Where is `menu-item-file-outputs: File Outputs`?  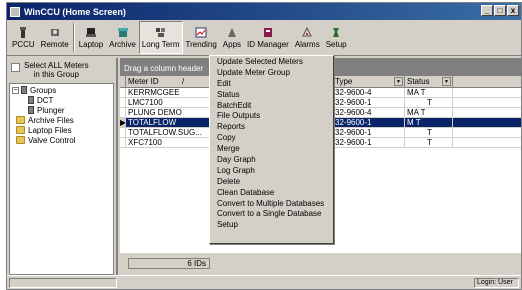 menu-item-file-outputs: File Outputs is located at coordinates (271, 116).